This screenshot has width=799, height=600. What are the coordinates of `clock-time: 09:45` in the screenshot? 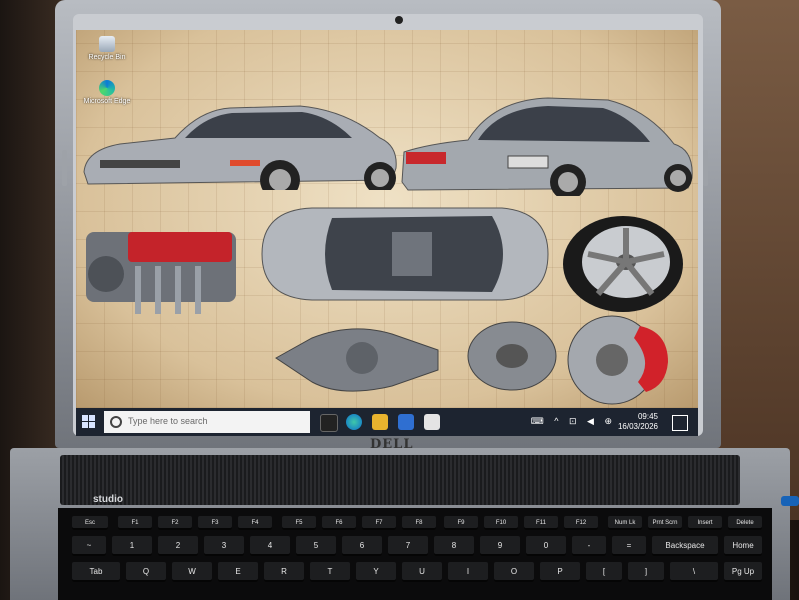 It's located at (647, 416).